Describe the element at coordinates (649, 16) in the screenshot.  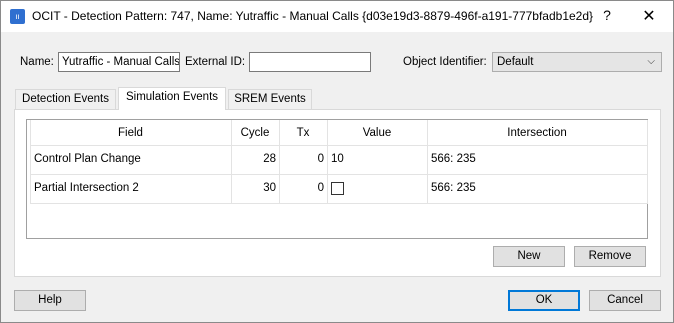
I see `close-icon: ✕` at that location.